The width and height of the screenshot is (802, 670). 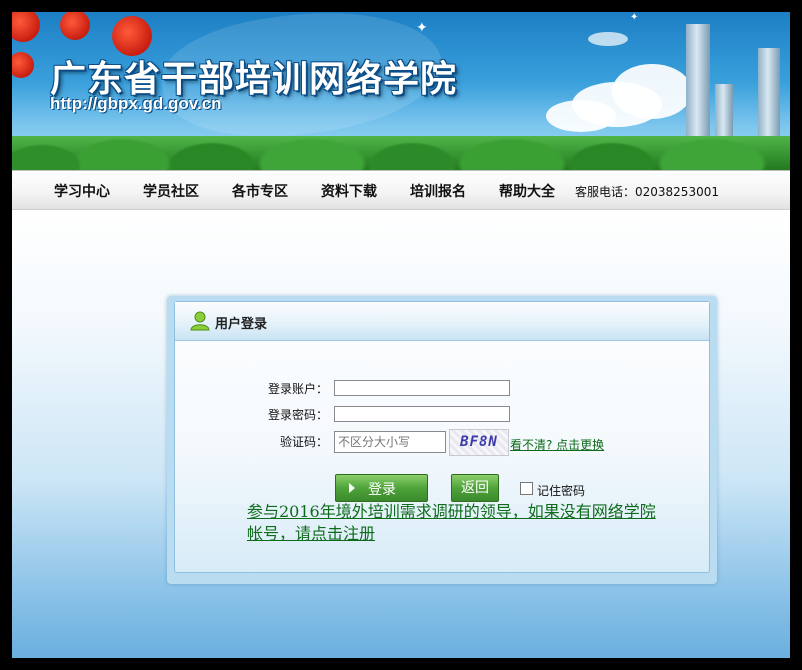 I want to click on register-link: 参与2016年境外培训需求调研的领导，如果没有网络学院帐号，请点击注册, so click(x=457, y=523).